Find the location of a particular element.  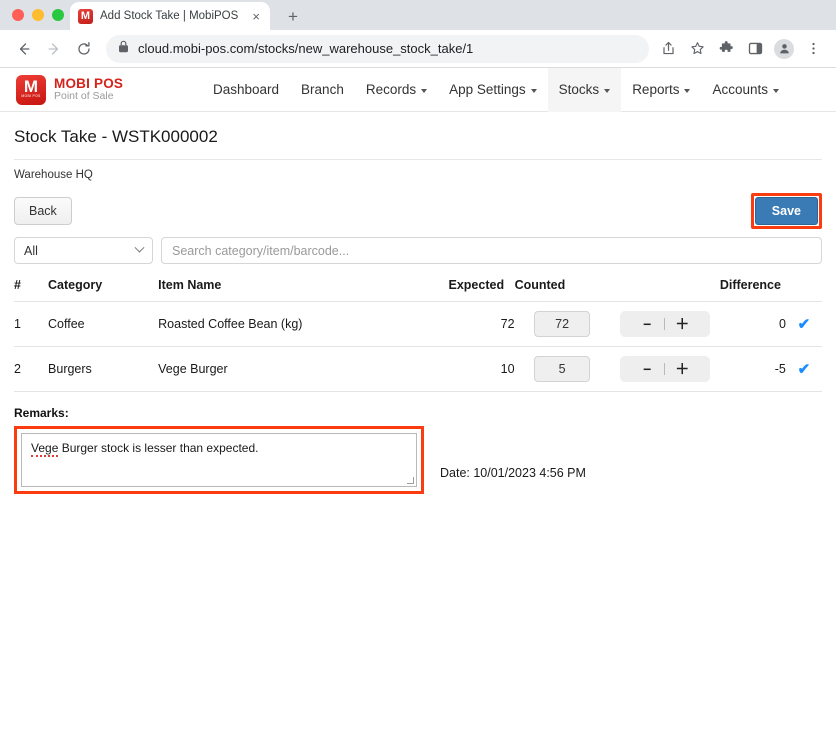

nav-label: Dashboard is located at coordinates (246, 89).